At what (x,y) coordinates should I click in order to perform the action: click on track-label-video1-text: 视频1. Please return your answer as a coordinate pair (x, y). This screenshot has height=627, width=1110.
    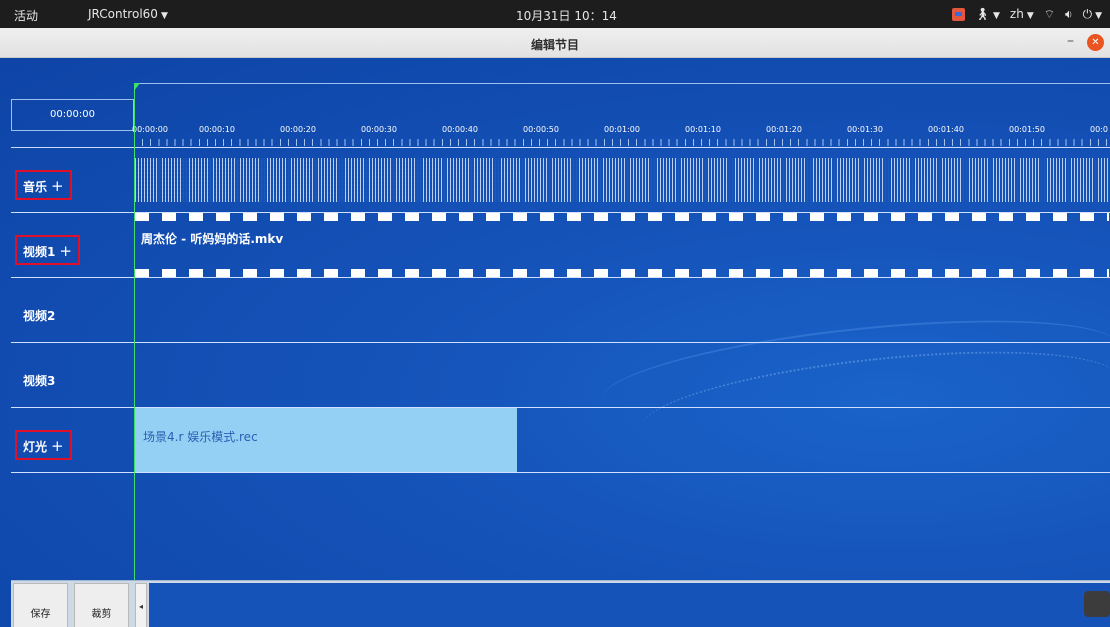
    Looking at the image, I should click on (39, 252).